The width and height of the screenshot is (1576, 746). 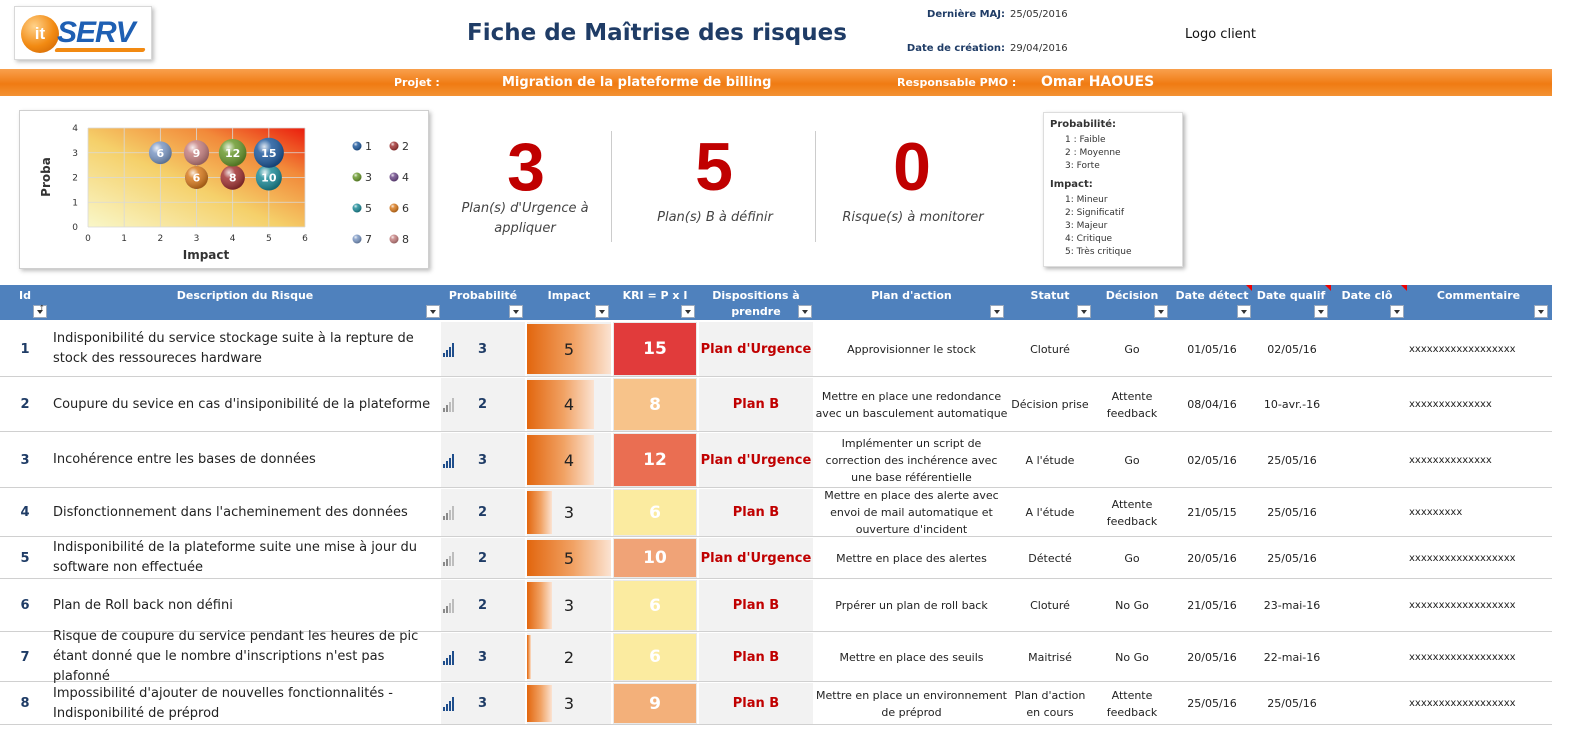 What do you see at coordinates (1212, 703) in the screenshot?
I see `cell-date-detect: 25/05/16` at bounding box center [1212, 703].